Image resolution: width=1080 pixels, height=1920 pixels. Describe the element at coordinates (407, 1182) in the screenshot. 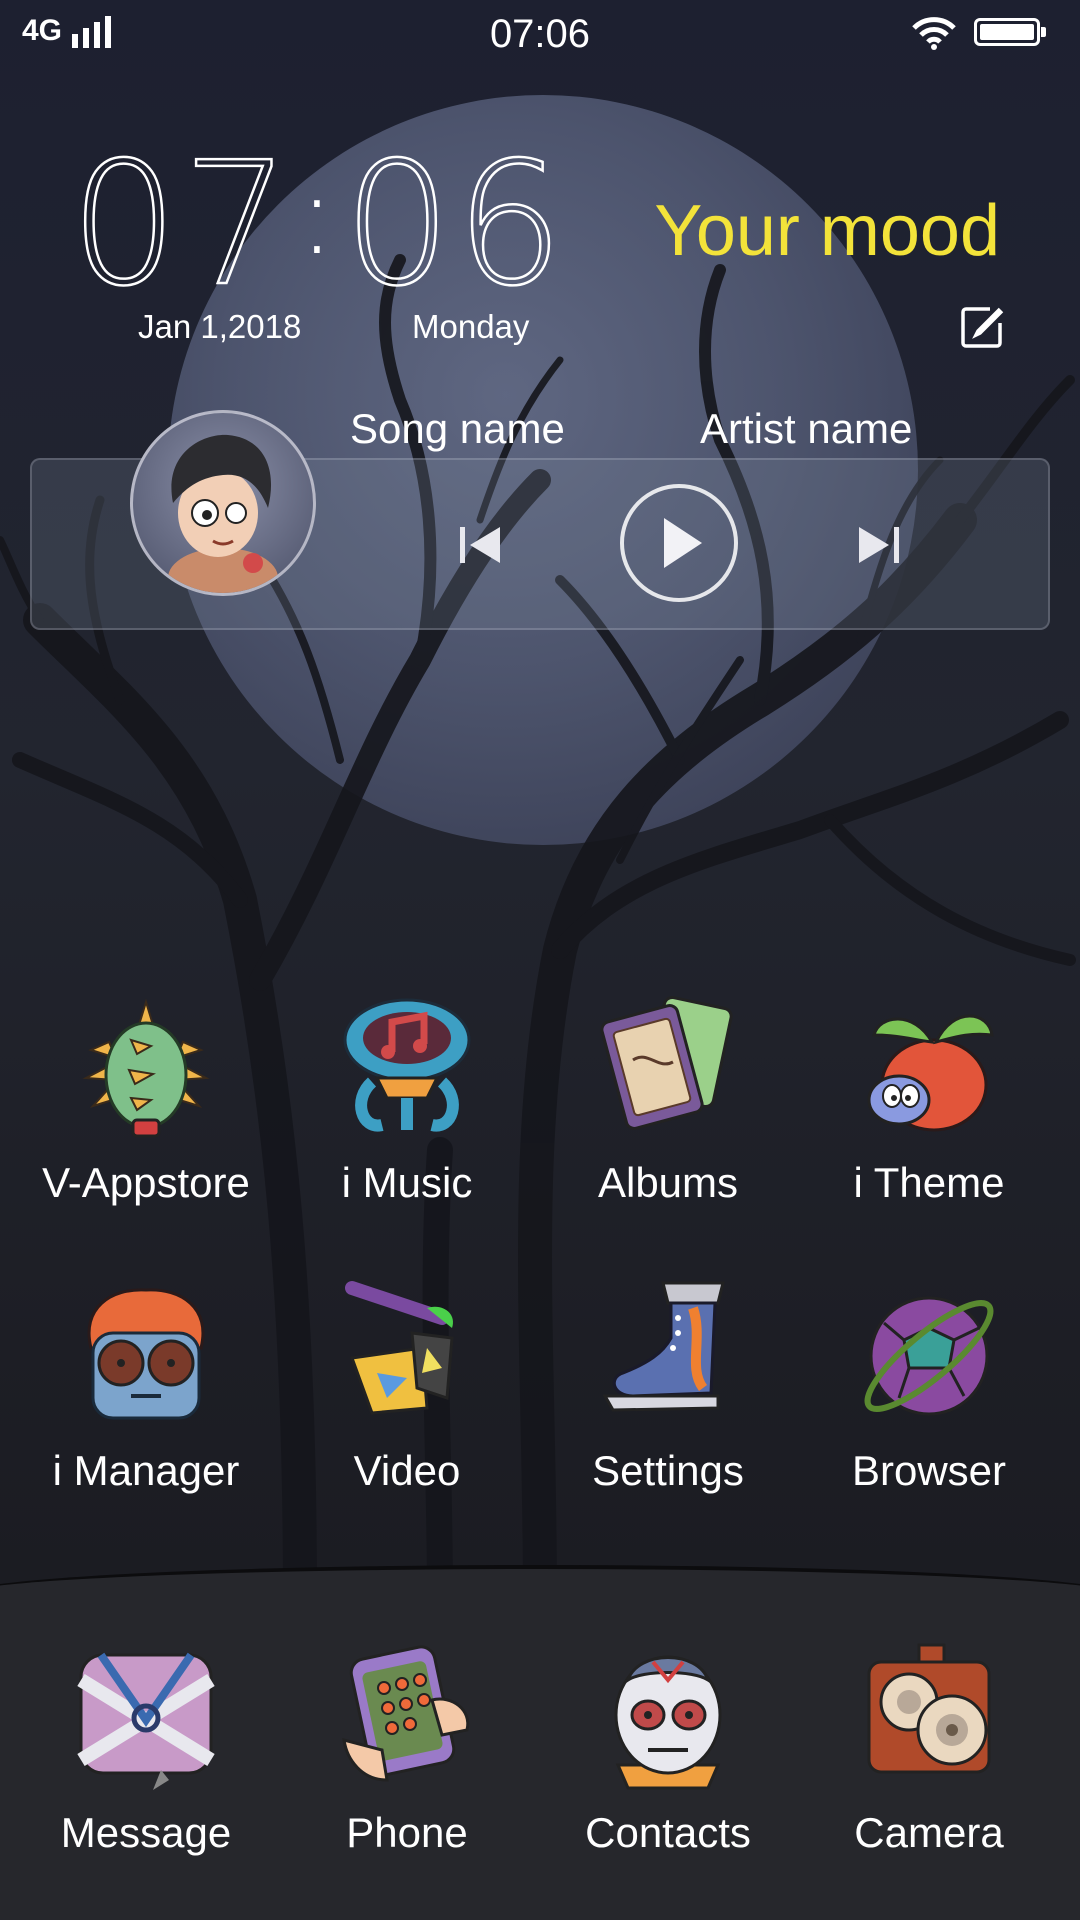

I see `app-label: i Music` at that location.